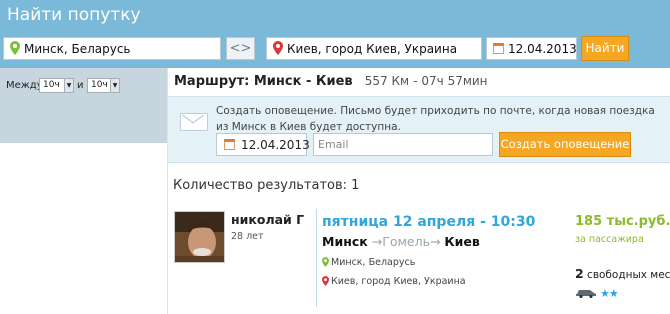 Image resolution: width=670 pixels, height=314 pixels. What do you see at coordinates (605, 48) in the screenshot?
I see `find-button: Найти` at bounding box center [605, 48].